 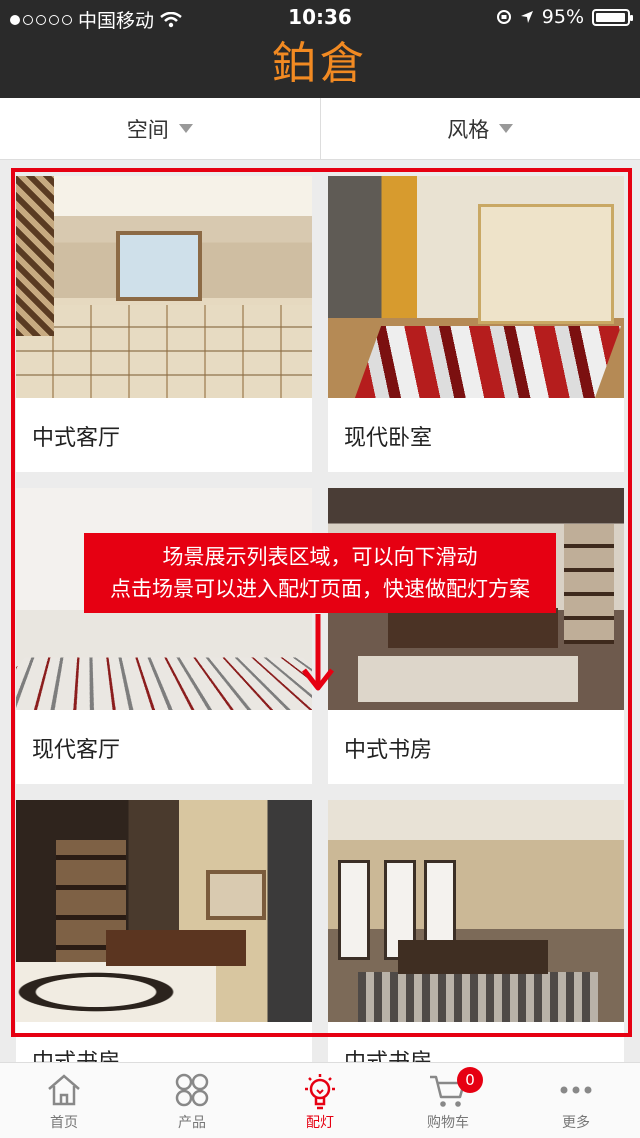 I want to click on arrow-down-icon, so click(x=318, y=652).